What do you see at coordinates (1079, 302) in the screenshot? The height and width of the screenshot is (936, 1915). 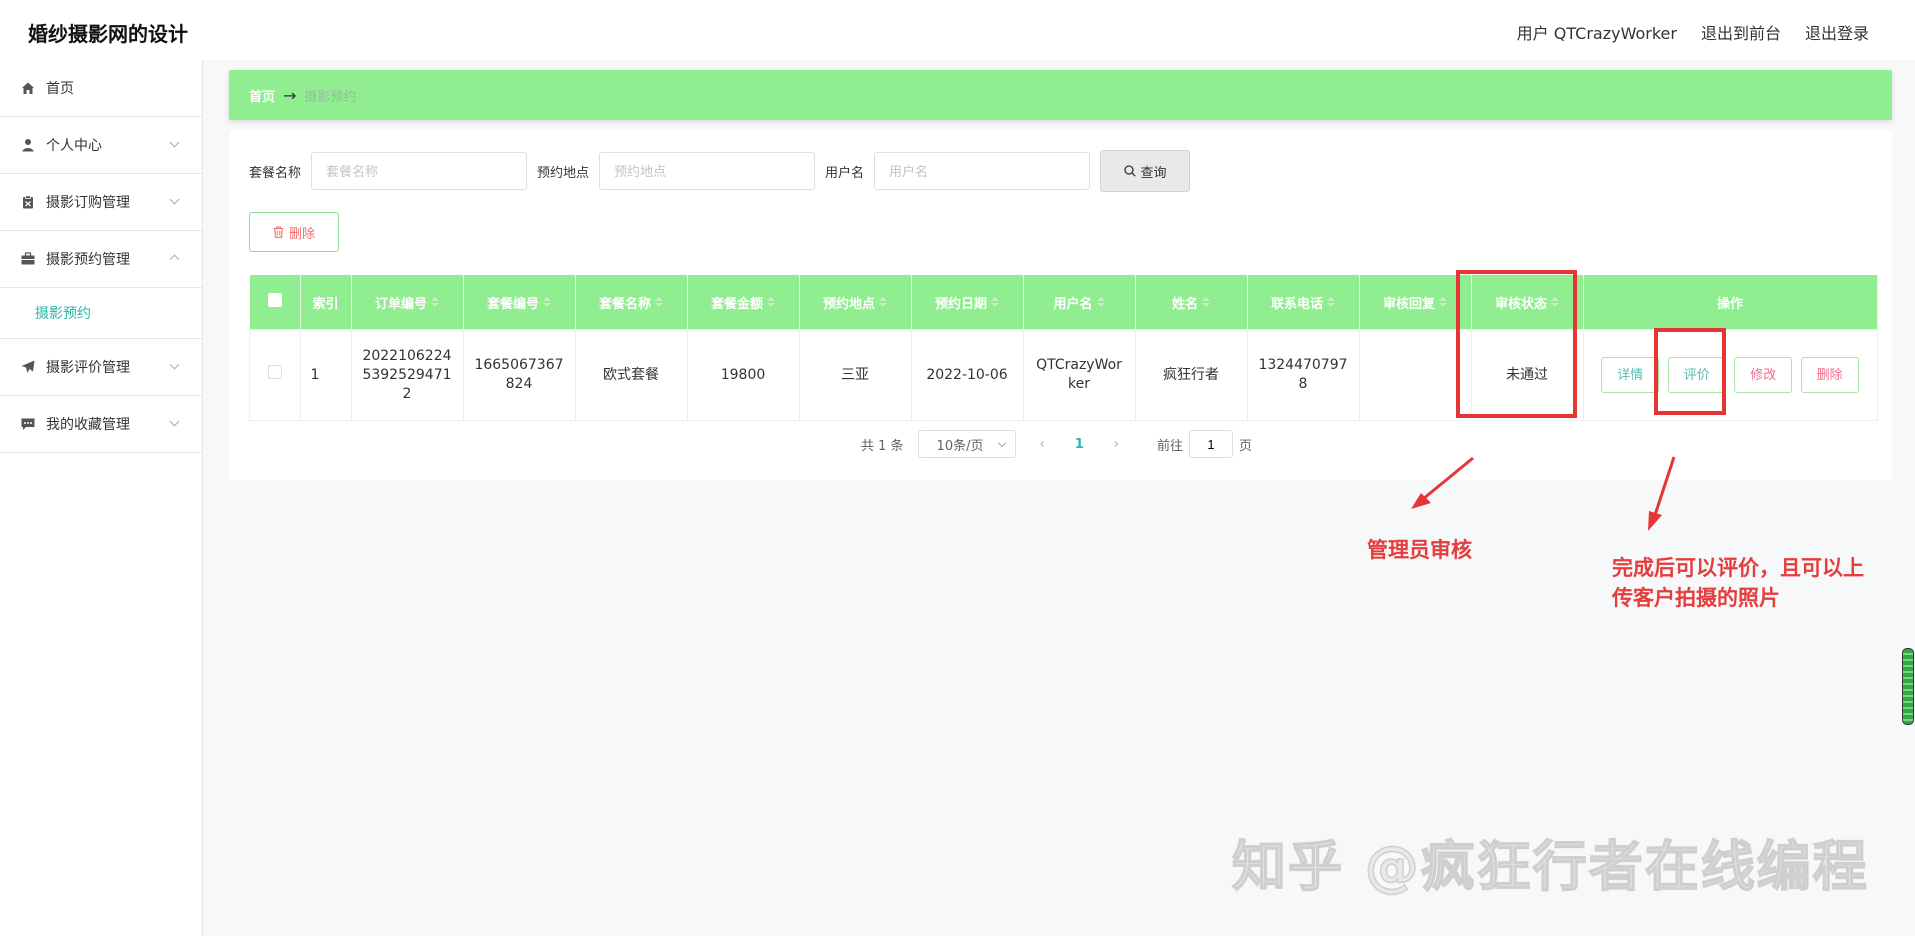 I see `col-header-username: 用户名` at bounding box center [1079, 302].